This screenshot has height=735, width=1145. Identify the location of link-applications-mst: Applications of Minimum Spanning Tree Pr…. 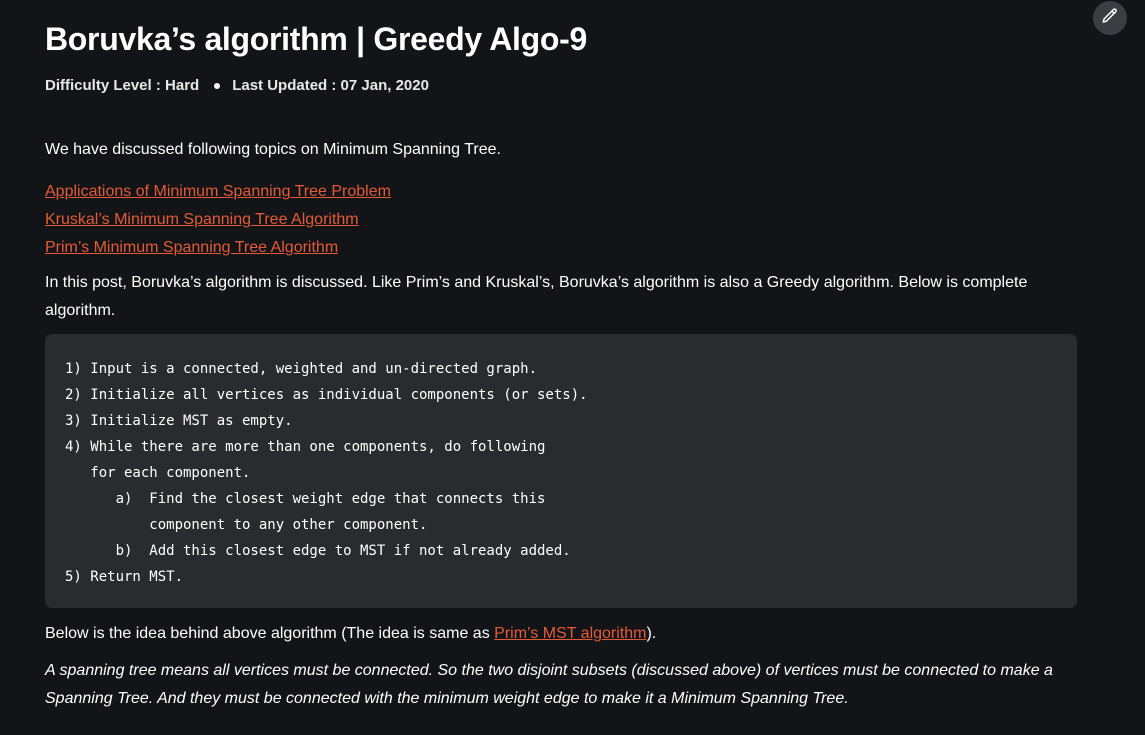
(218, 192).